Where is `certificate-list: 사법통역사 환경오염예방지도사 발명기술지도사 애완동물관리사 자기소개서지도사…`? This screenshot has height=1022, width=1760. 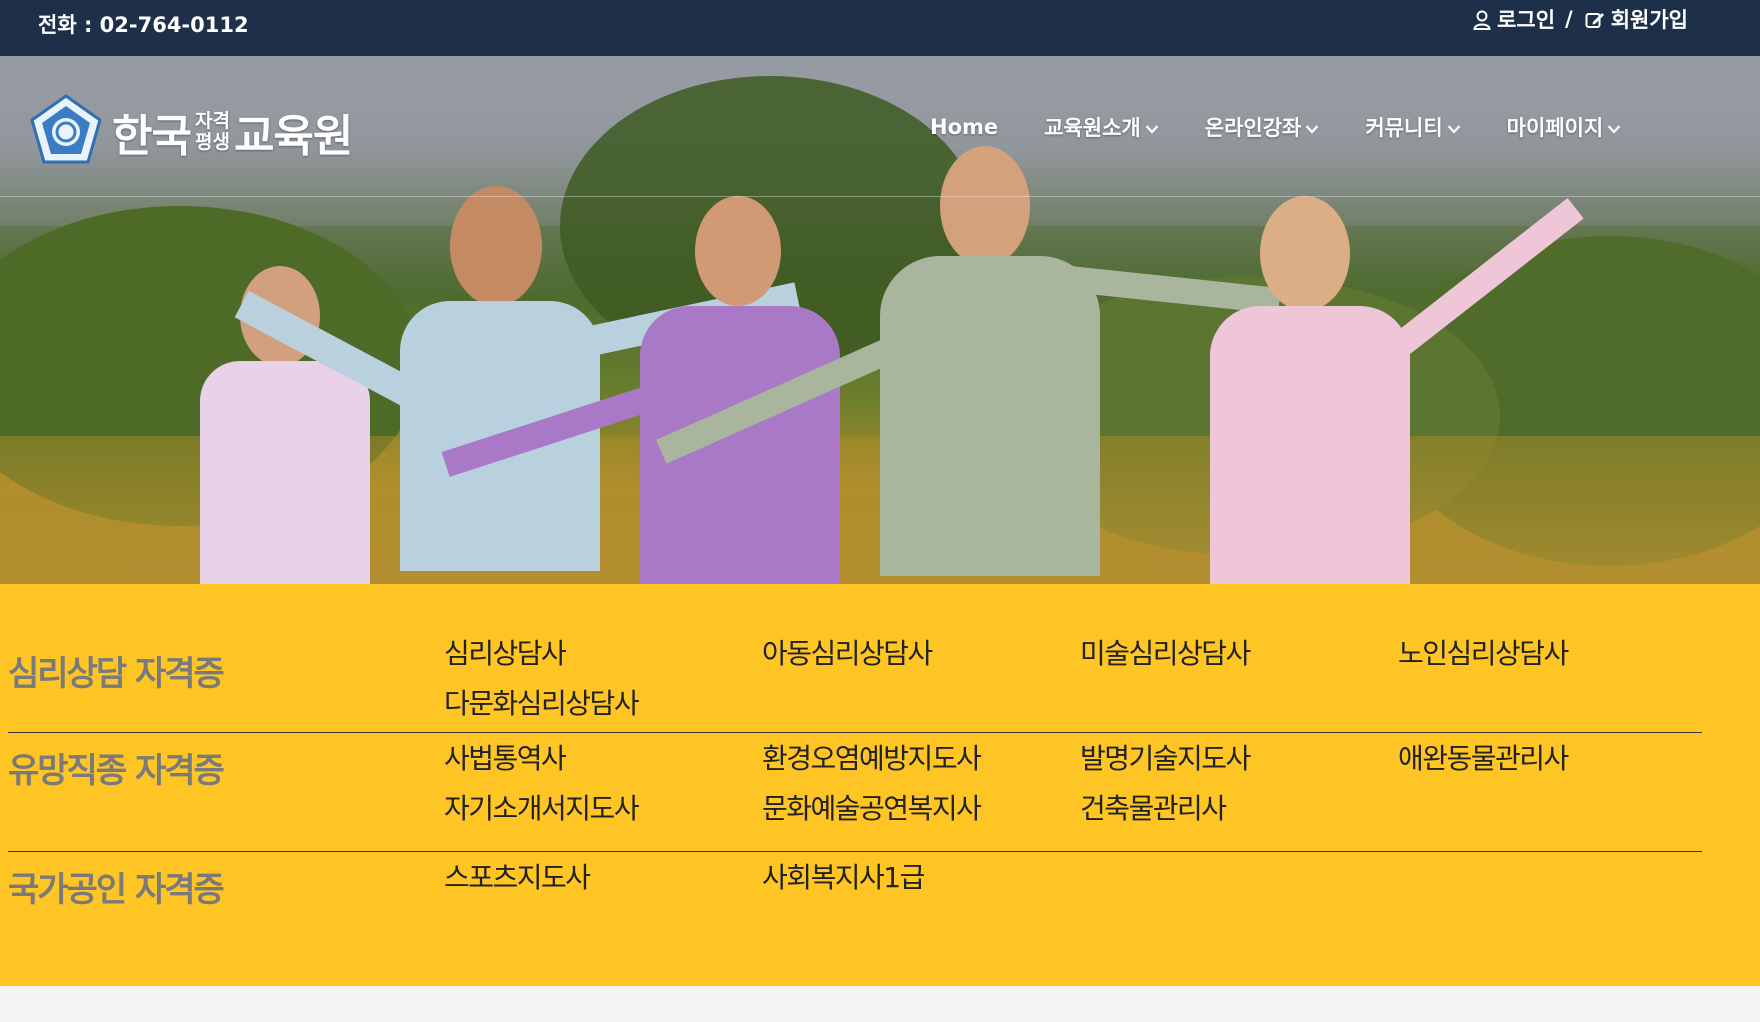
certificate-list: 사법통역사 환경오염예방지도사 발명기술지도사 애완동물관리사 자기소개서지도사… is located at coordinates (1074, 784).